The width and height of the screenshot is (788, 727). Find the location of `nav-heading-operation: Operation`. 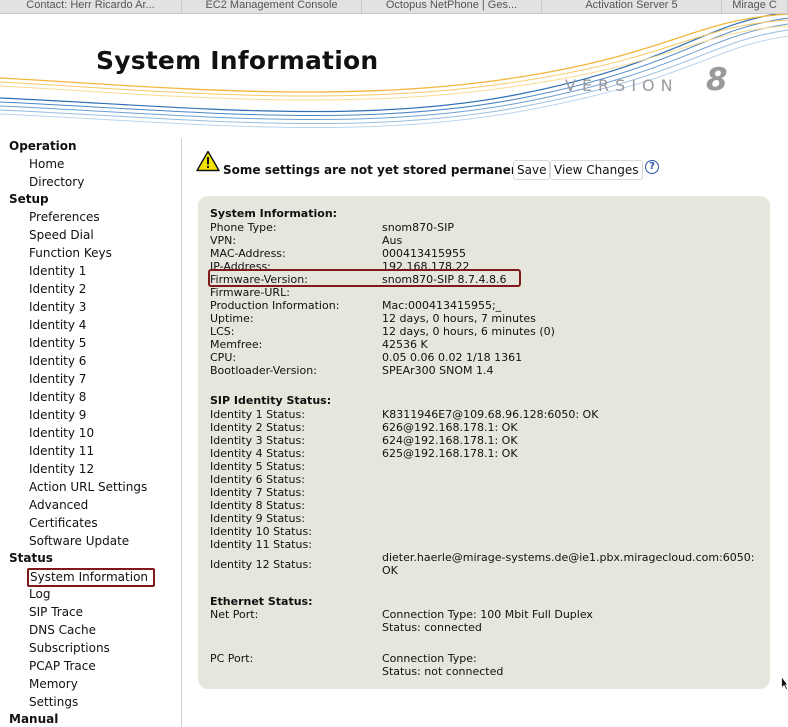

nav-heading-operation: Operation is located at coordinates (43, 146).